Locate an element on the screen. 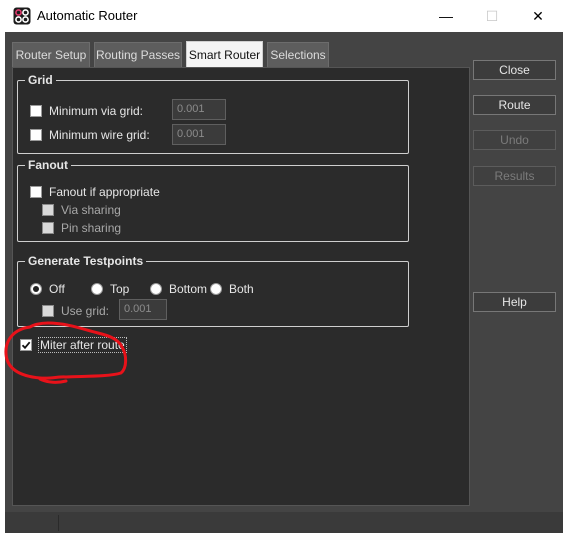  use-grid-row: Use grid: is located at coordinates (75, 311).